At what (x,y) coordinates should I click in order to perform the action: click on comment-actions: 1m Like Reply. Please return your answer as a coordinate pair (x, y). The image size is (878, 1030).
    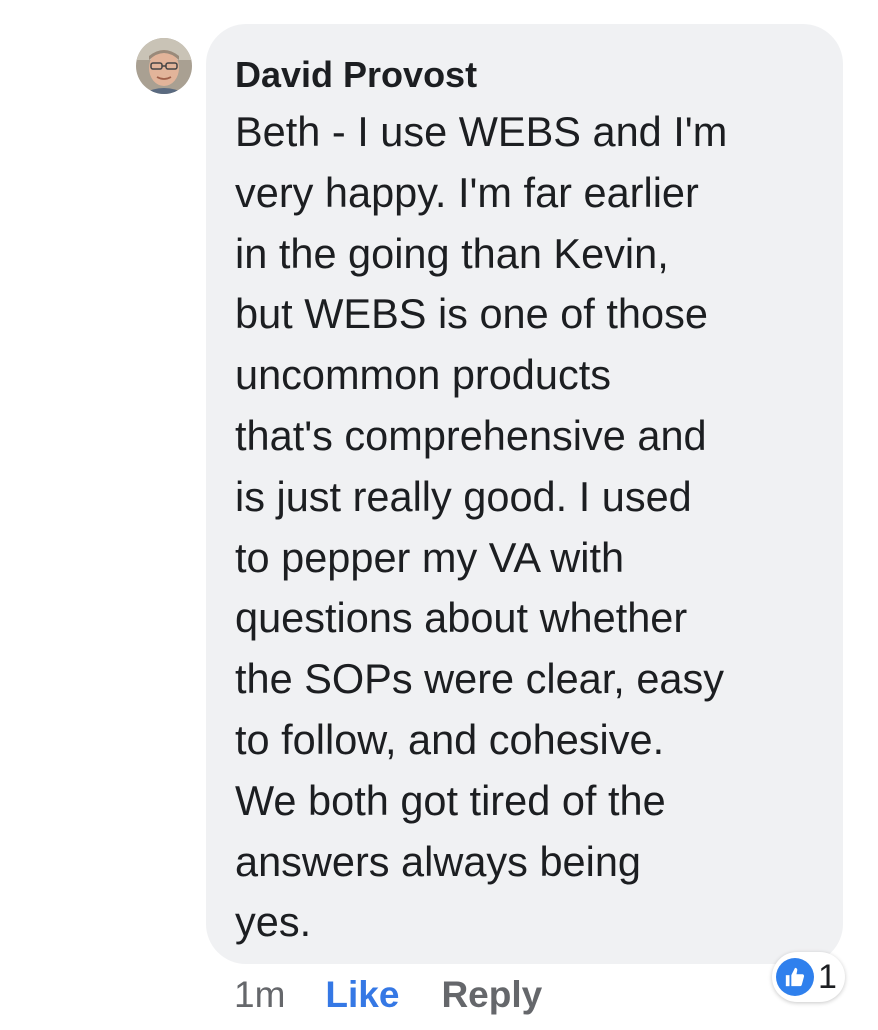
    Looking at the image, I should click on (388, 995).